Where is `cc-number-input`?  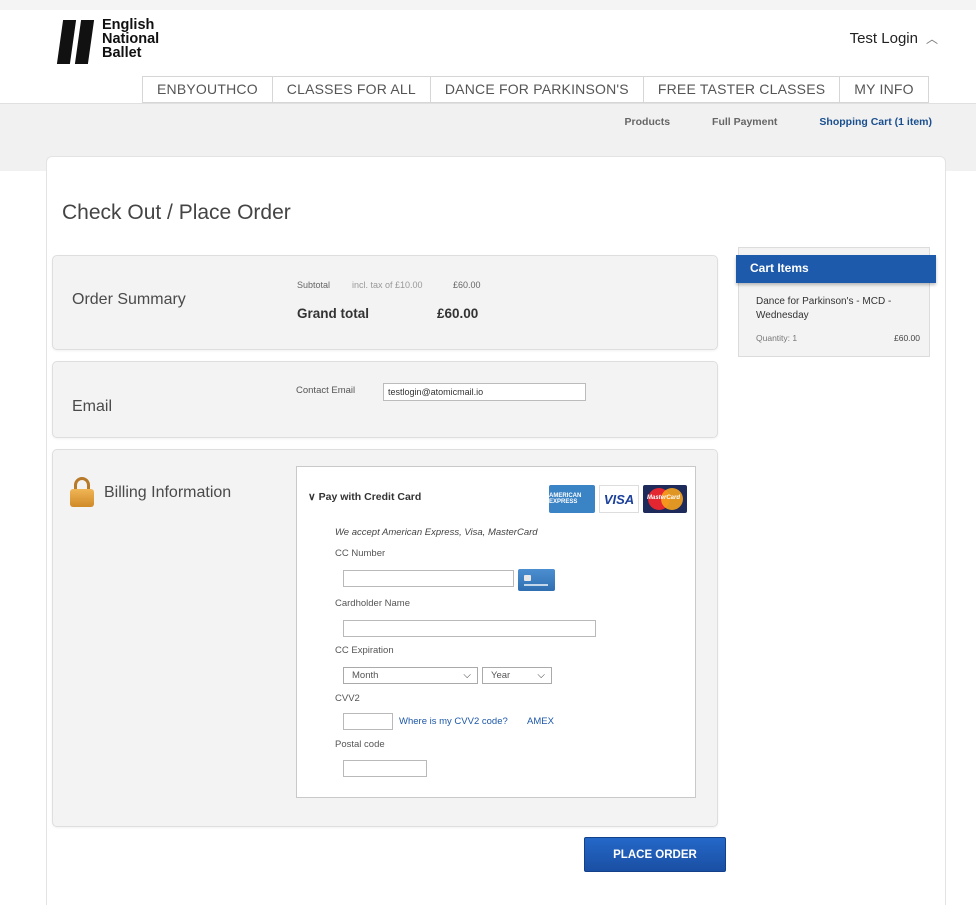 cc-number-input is located at coordinates (428, 578).